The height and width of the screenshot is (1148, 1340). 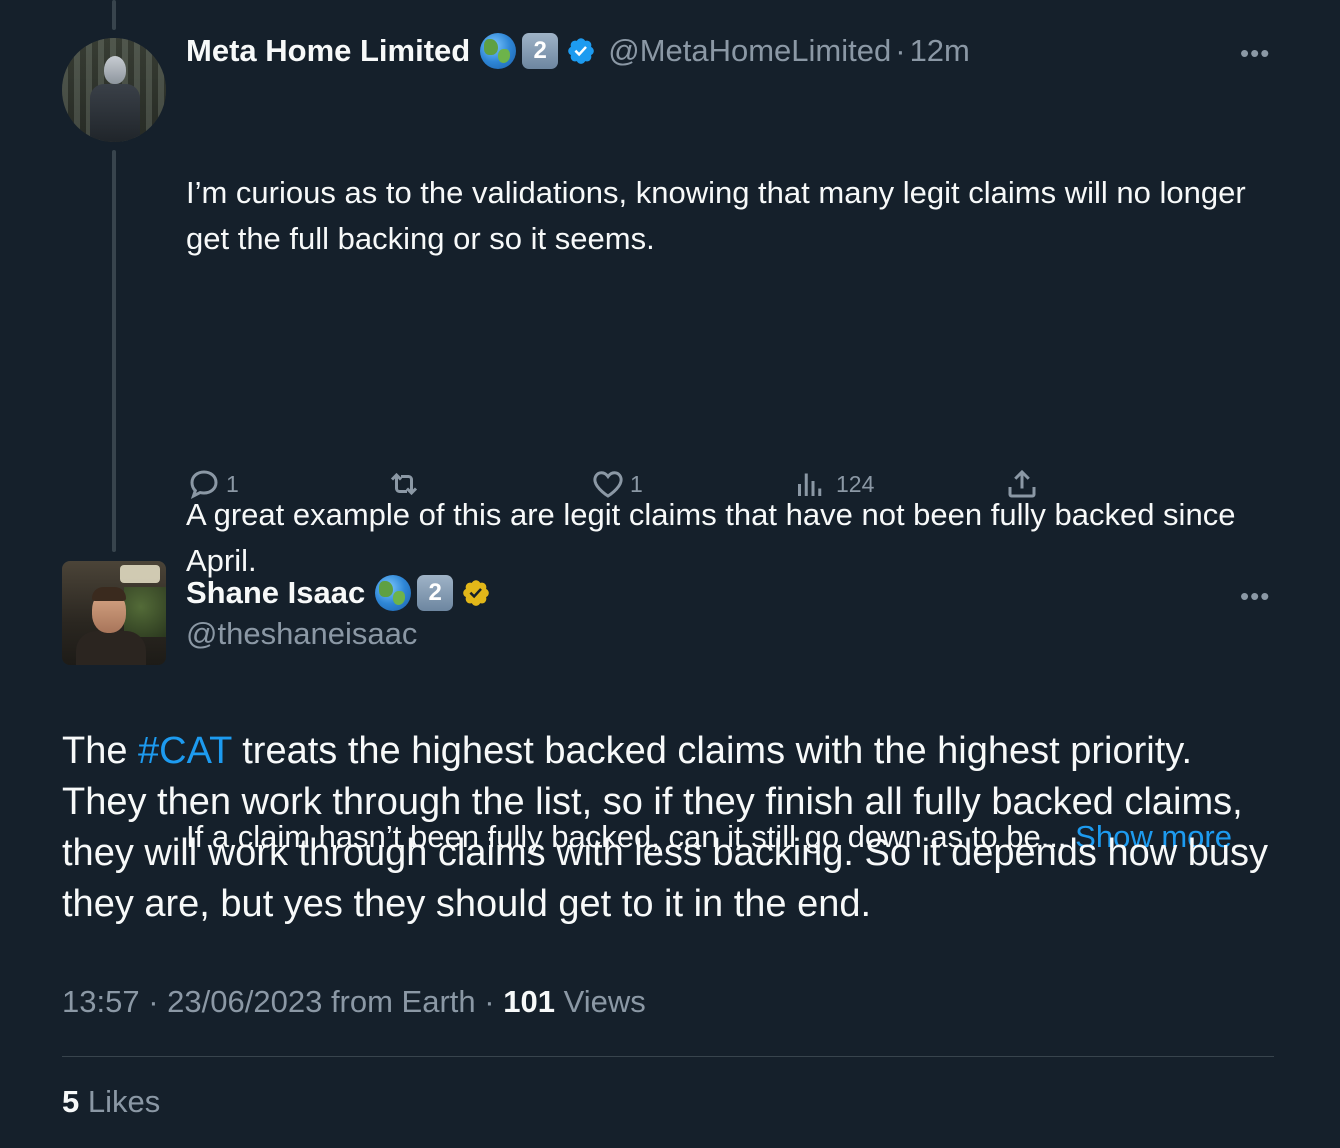 I want to click on retweet-icon, so click(x=404, y=484).